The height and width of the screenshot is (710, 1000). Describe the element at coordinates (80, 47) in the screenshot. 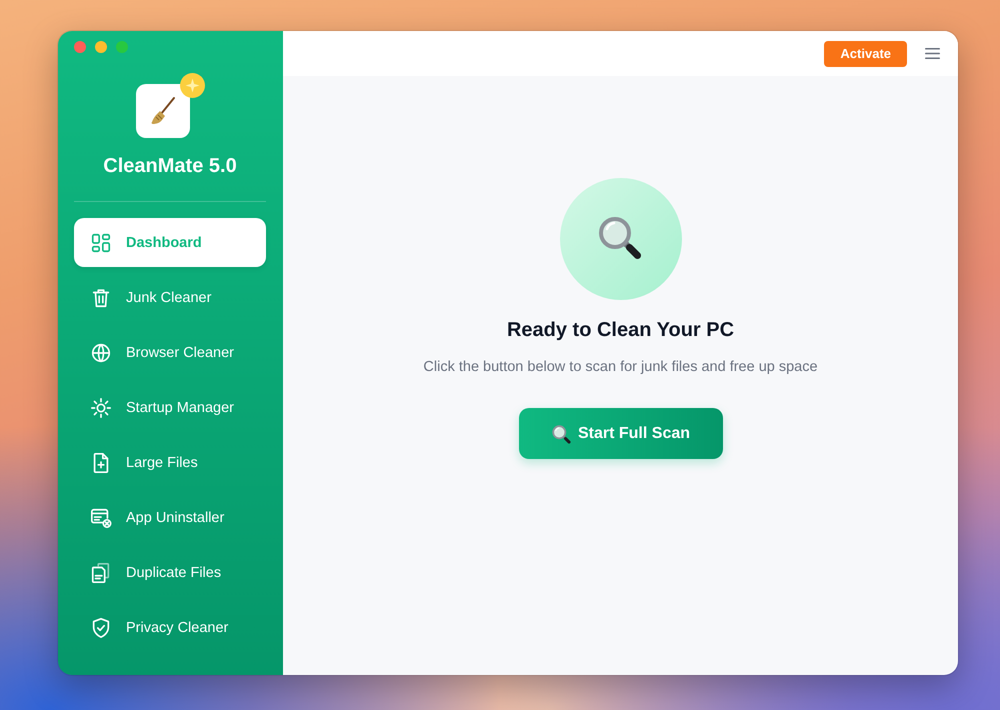

I see `close-button` at that location.